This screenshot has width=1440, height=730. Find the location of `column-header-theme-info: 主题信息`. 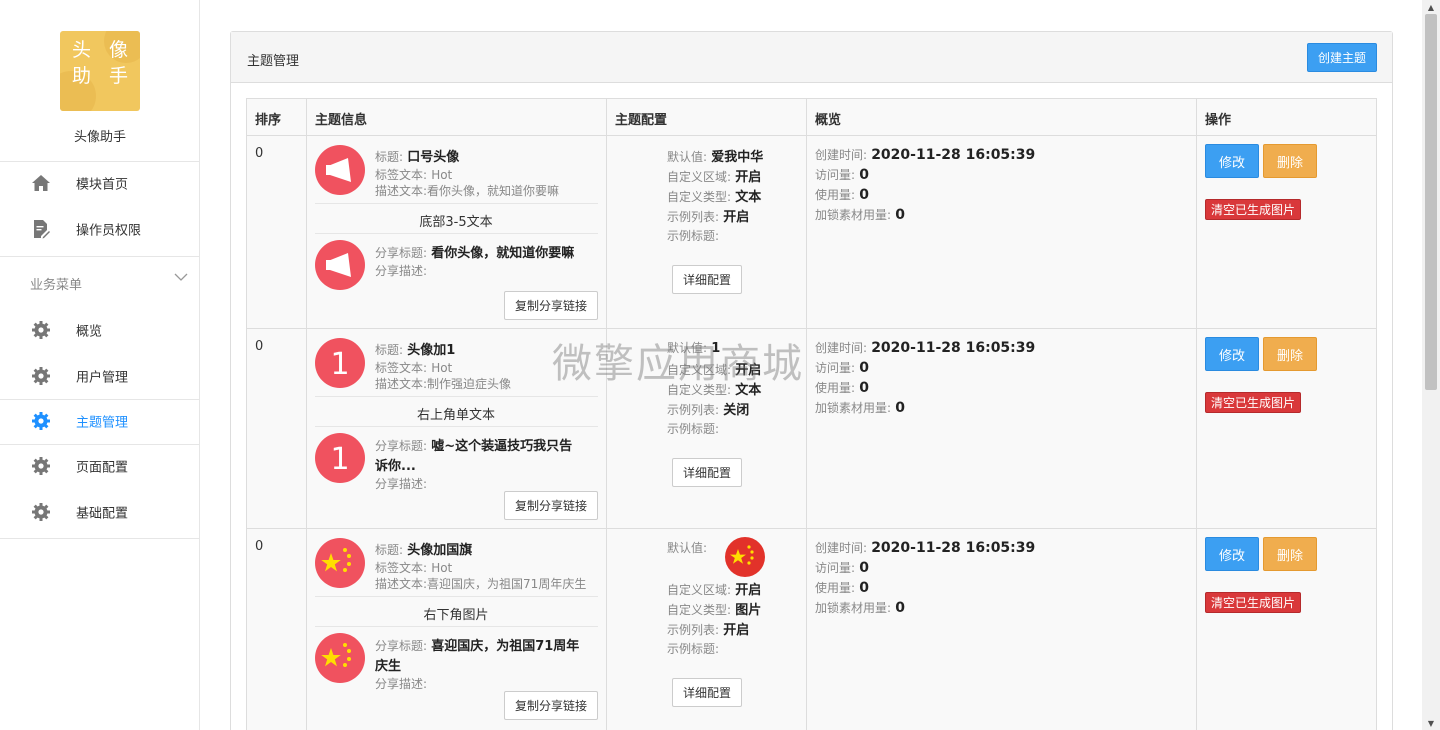

column-header-theme-info: 主题信息 is located at coordinates (341, 120).